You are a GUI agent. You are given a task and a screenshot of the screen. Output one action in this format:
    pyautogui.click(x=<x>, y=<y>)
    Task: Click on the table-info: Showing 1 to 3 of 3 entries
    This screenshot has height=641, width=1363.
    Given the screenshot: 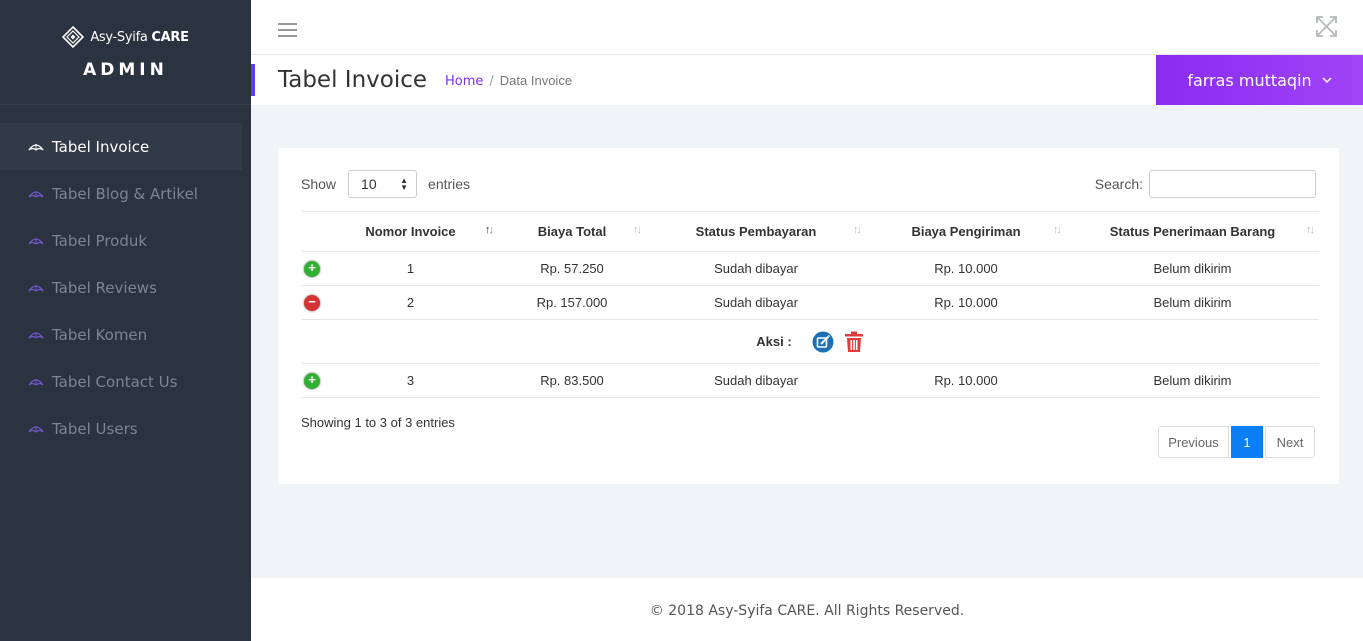 What is the action you would take?
    pyautogui.click(x=378, y=422)
    